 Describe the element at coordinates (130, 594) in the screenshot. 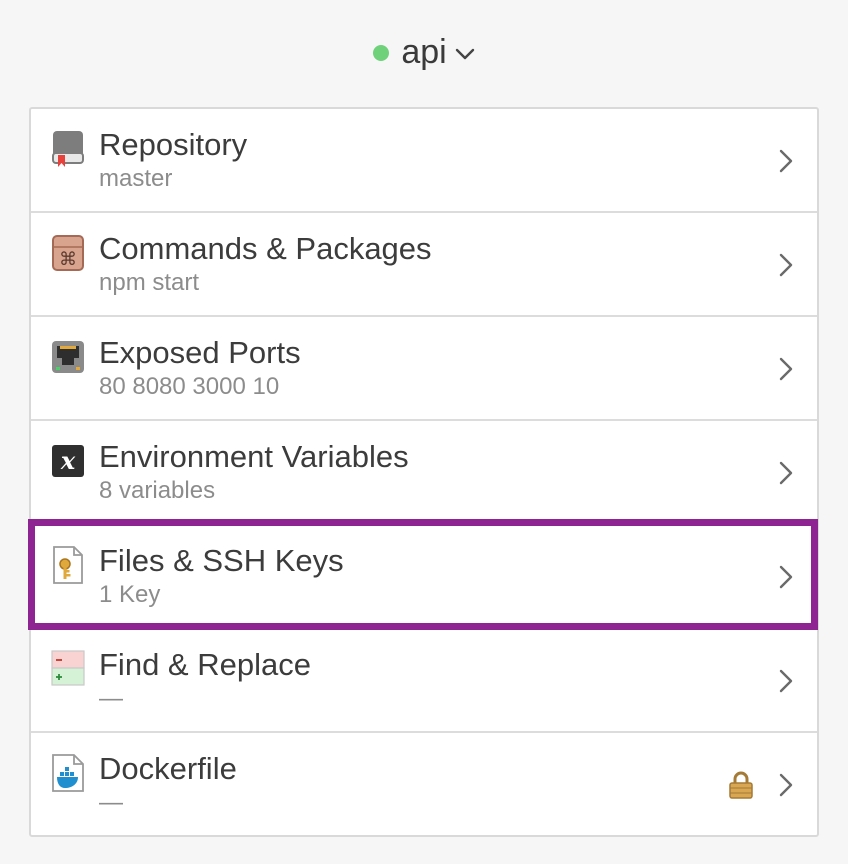

I see `row-subtitle: 1 Key` at that location.